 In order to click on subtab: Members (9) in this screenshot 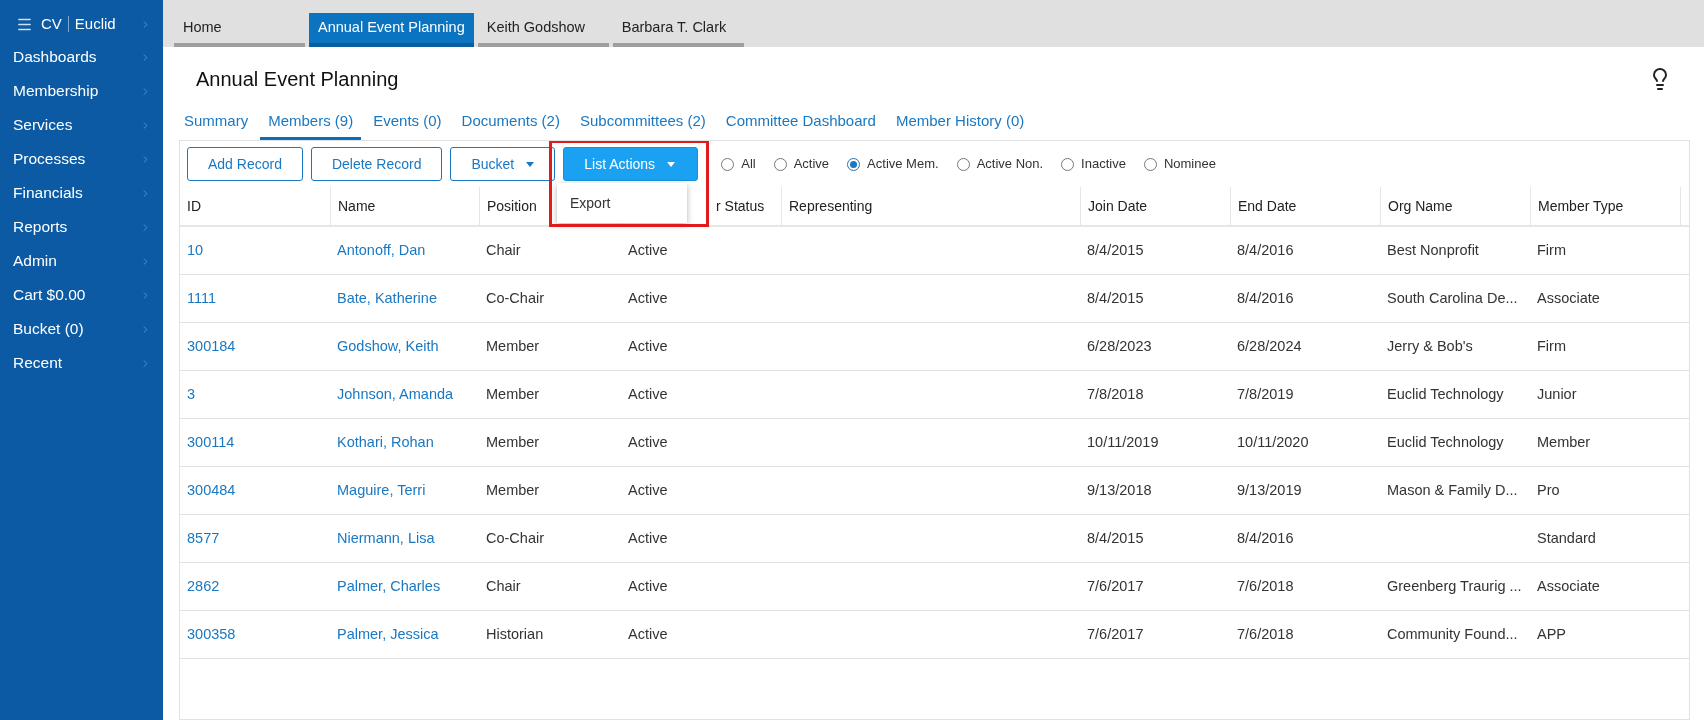, I will do `click(311, 123)`.